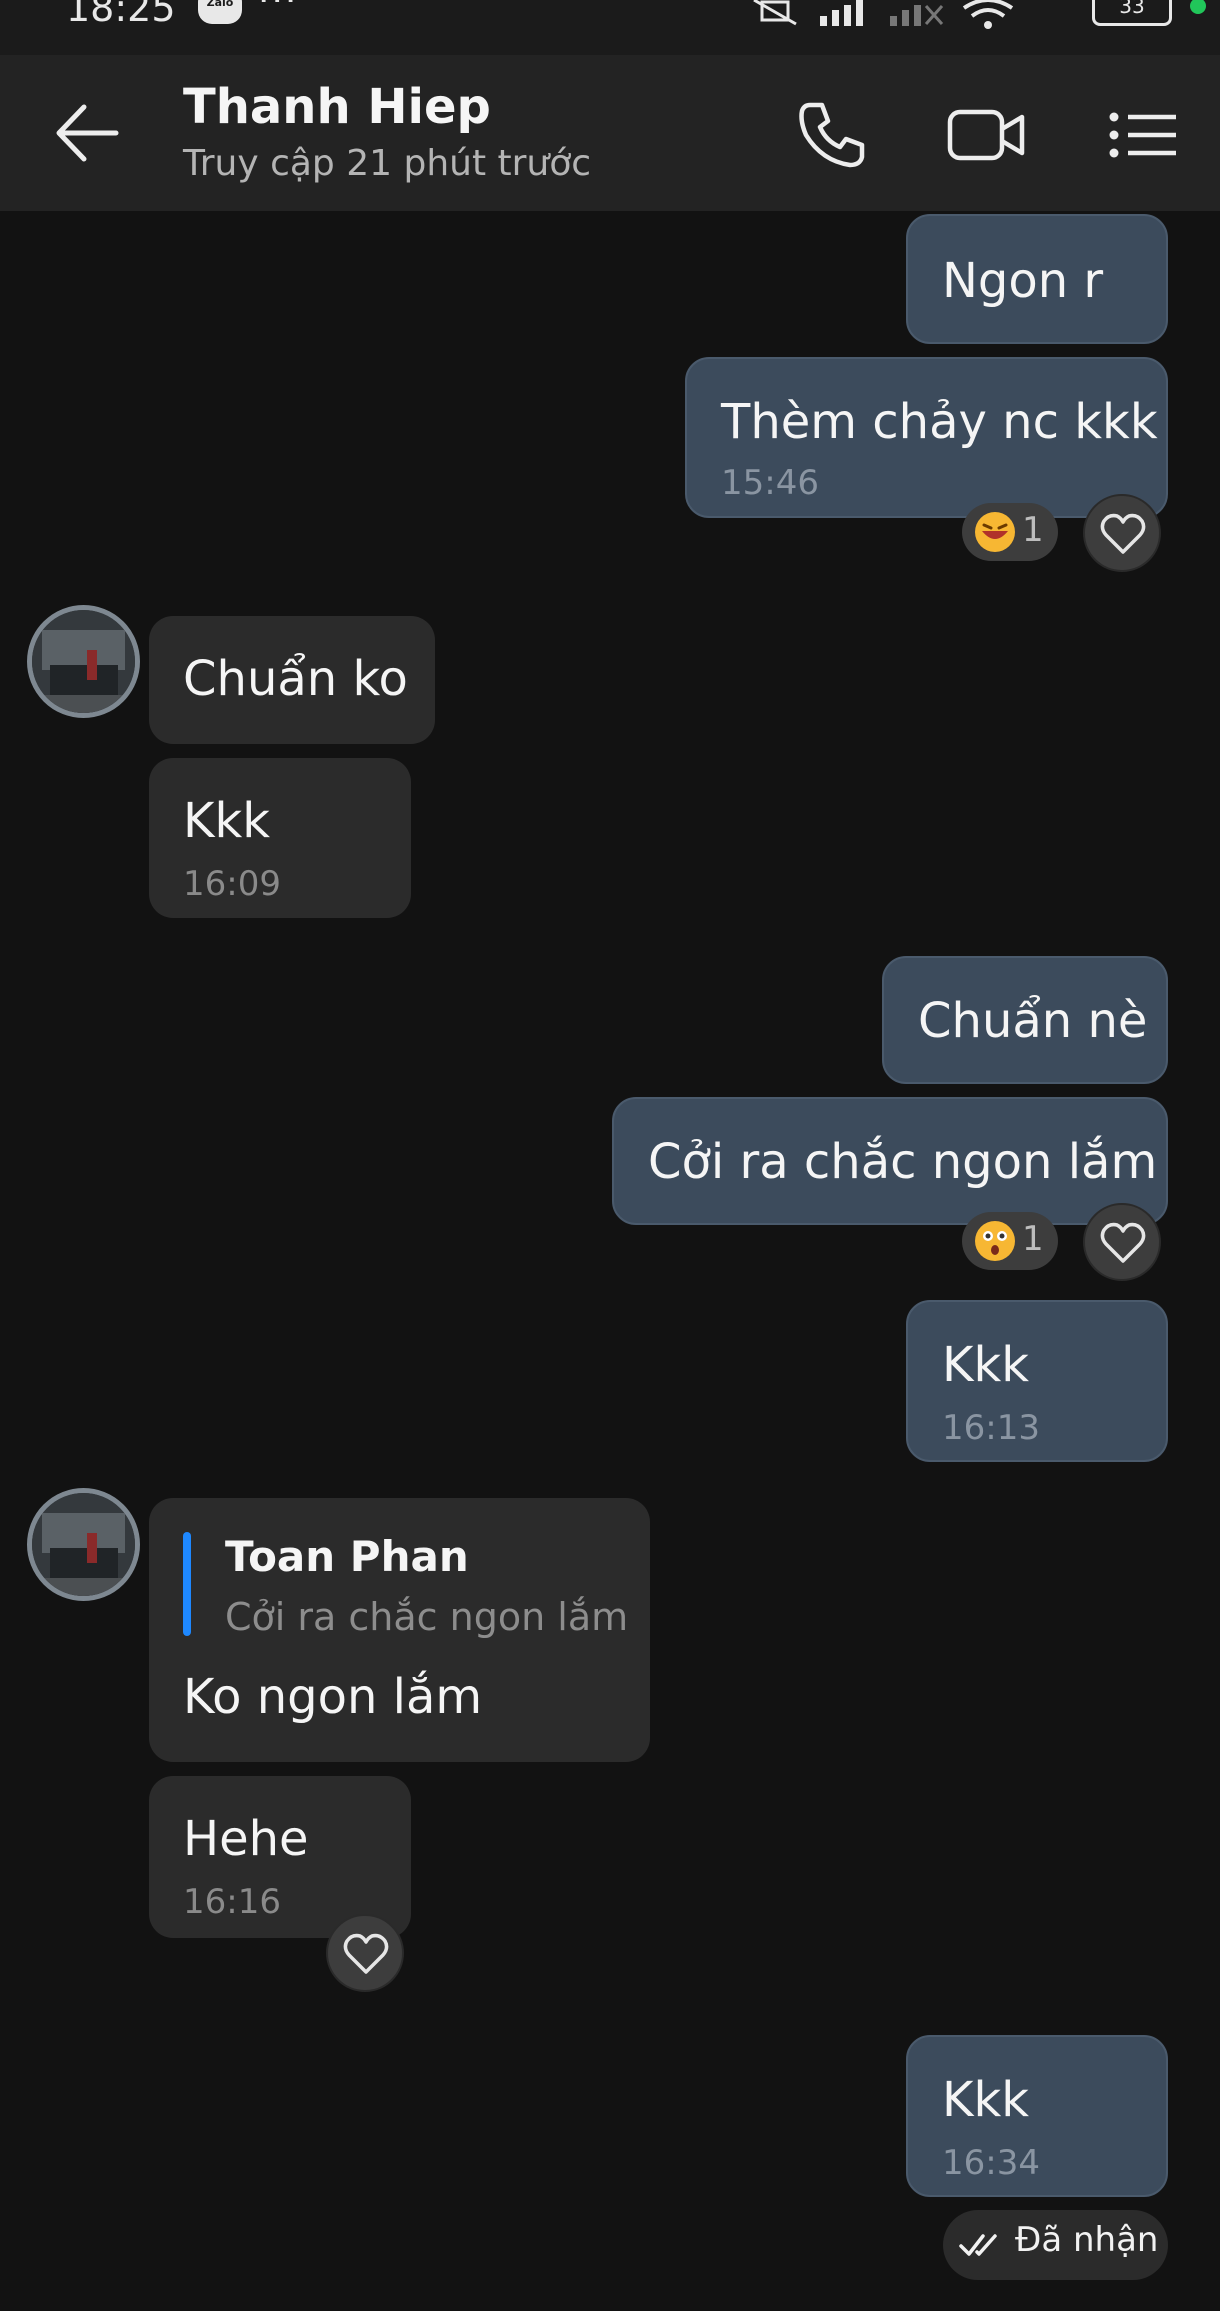  What do you see at coordinates (610, 27) in the screenshot?
I see `status-bar: 18:25 Zalo ··· 33` at bounding box center [610, 27].